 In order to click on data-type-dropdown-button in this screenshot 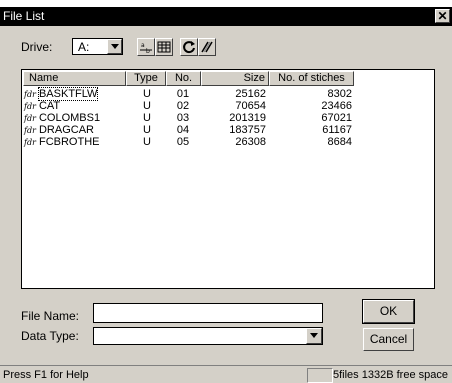, I will do `click(314, 336)`.